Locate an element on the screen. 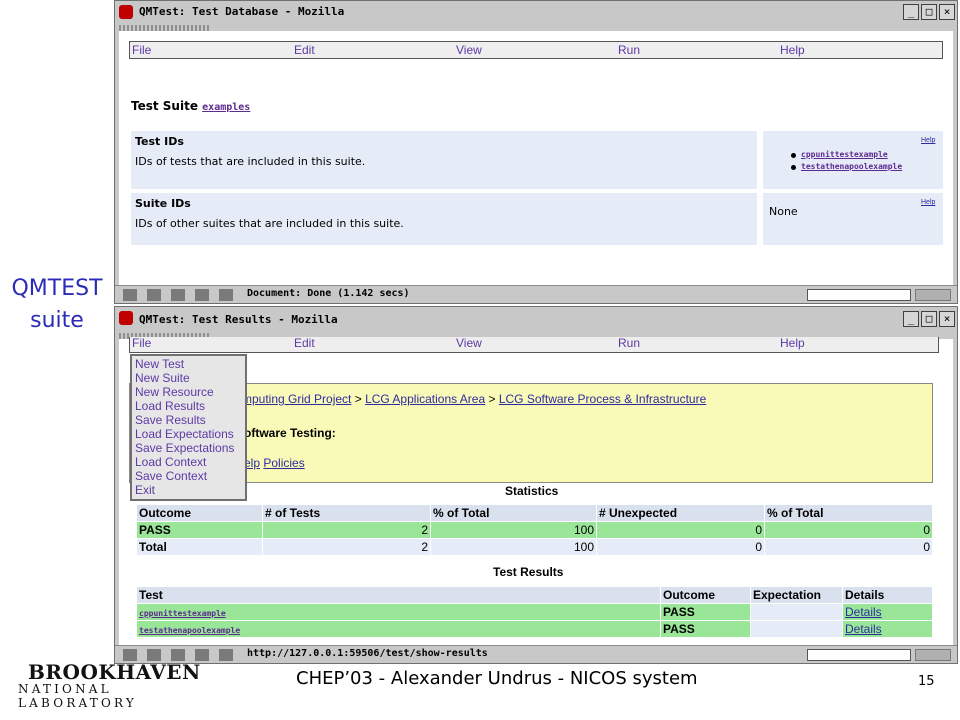 Image resolution: width=960 pixels, height=720 pixels. suite-name-link: examples is located at coordinates (226, 107).